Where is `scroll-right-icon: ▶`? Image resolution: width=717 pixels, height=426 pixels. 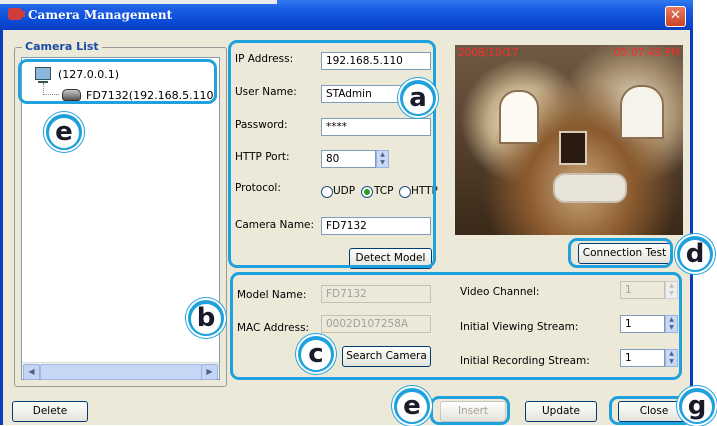
scroll-right-icon: ▶ is located at coordinates (209, 372).